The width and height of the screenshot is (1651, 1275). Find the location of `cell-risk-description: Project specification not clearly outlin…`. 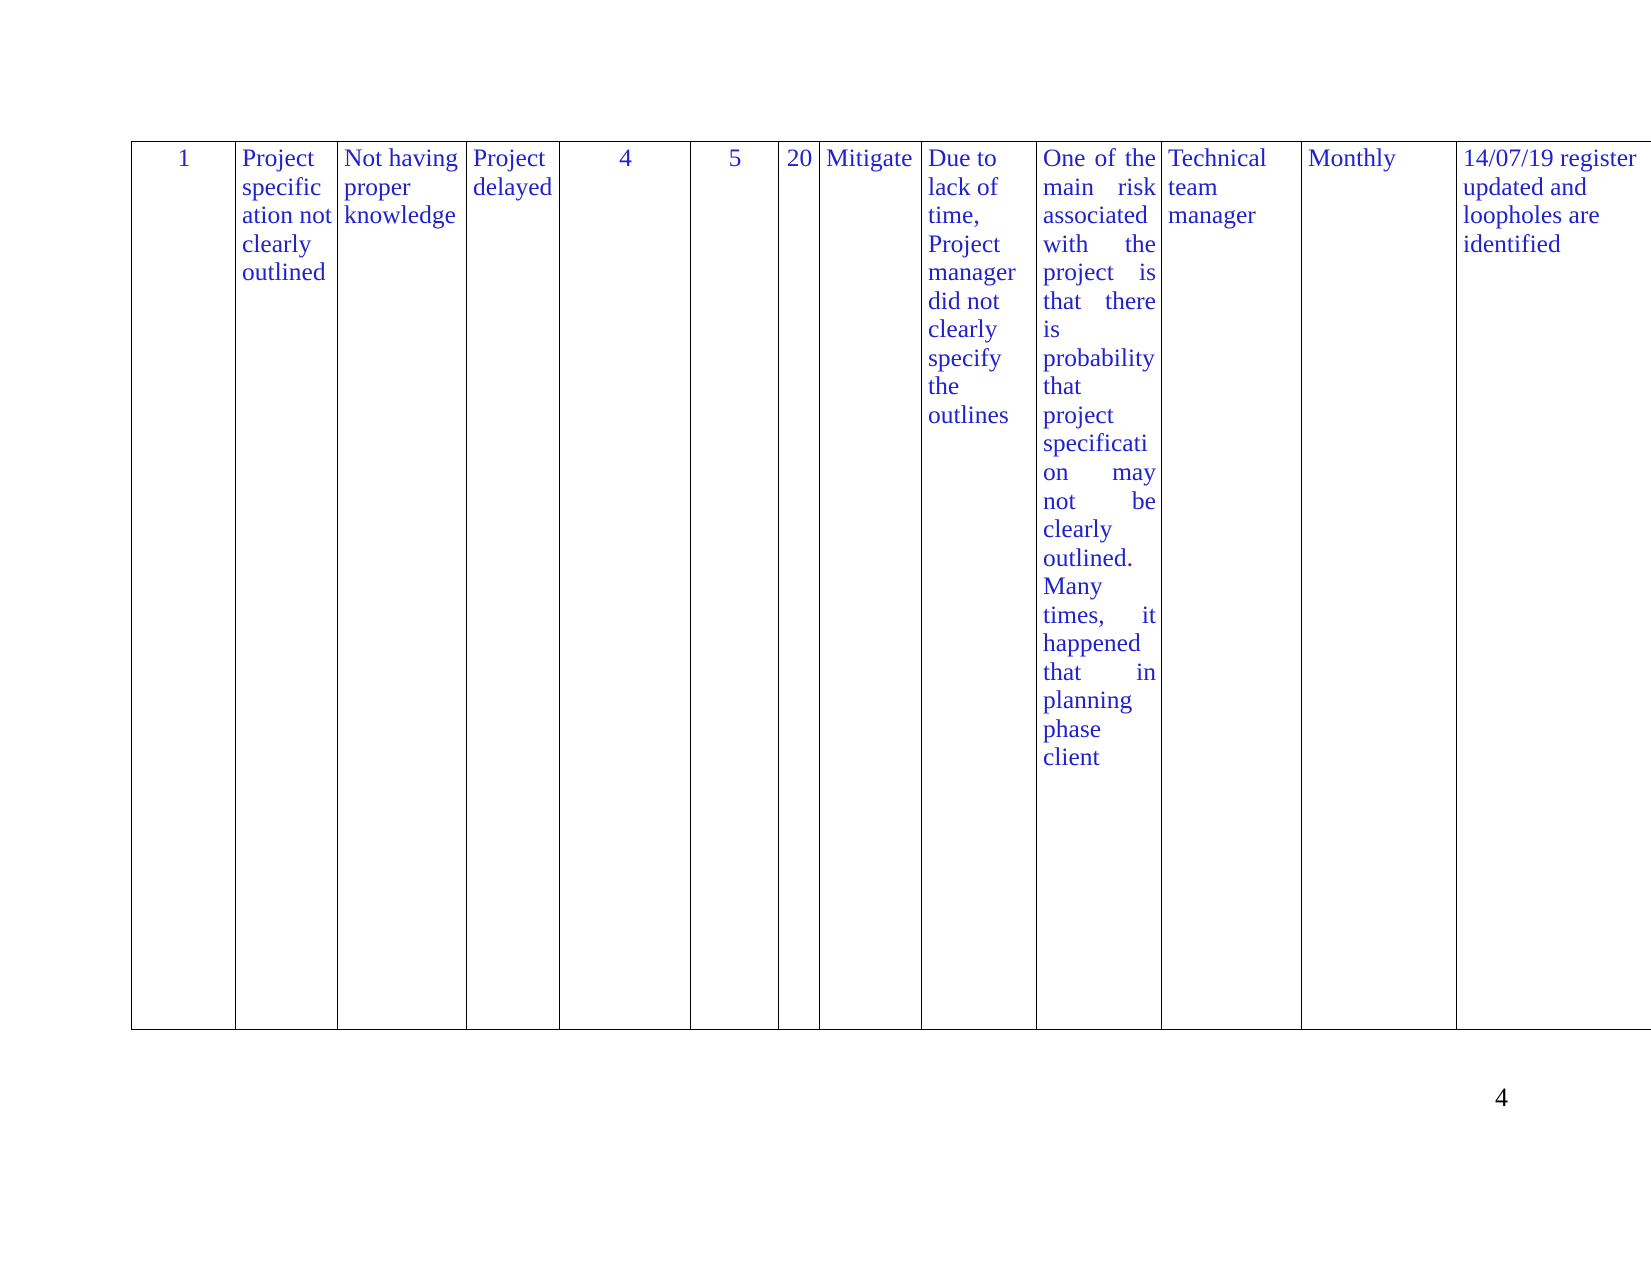

cell-risk-description: Project specification not clearly outlin… is located at coordinates (286, 585).